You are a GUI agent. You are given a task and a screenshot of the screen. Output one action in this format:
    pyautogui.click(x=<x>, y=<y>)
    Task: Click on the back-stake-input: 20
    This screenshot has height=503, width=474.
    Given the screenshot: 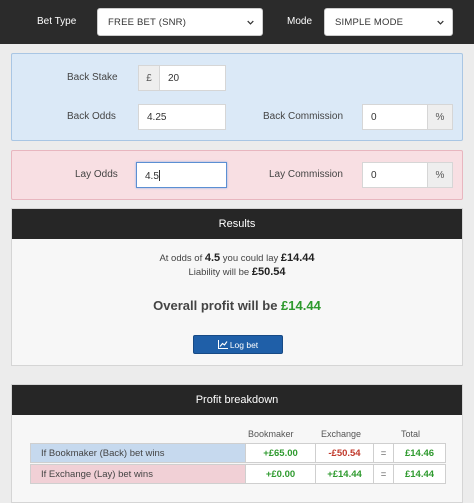 What is the action you would take?
    pyautogui.click(x=192, y=78)
    